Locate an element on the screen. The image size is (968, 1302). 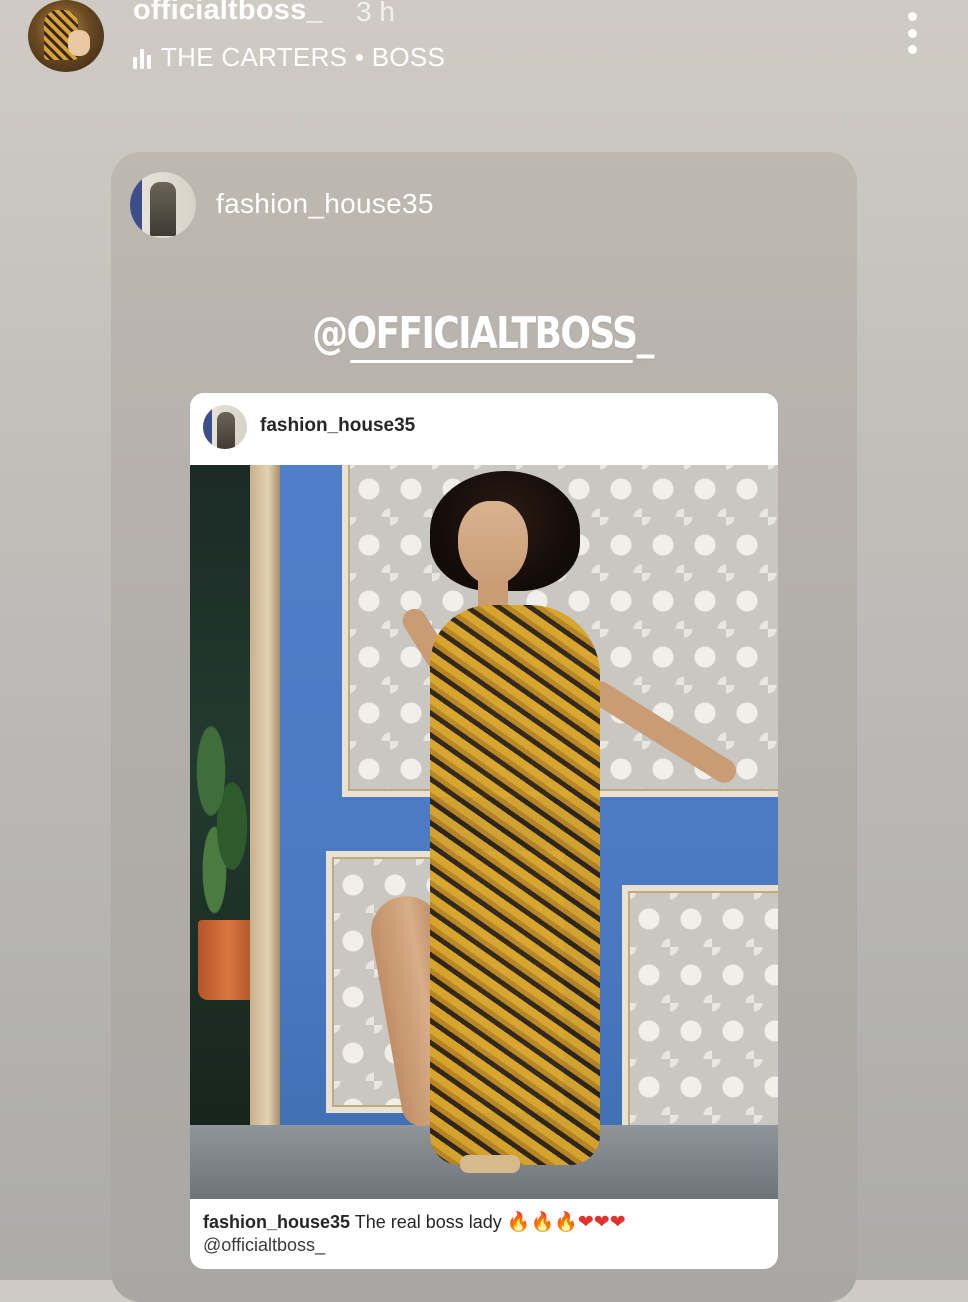
shared-author-username: fashion_house35 is located at coordinates (325, 204).